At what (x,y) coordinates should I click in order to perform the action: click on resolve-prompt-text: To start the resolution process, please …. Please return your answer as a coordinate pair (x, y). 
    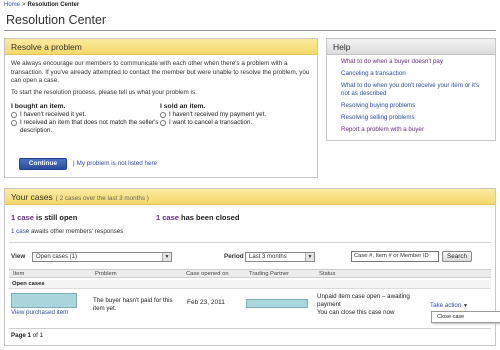
    Looking at the image, I should click on (104, 92).